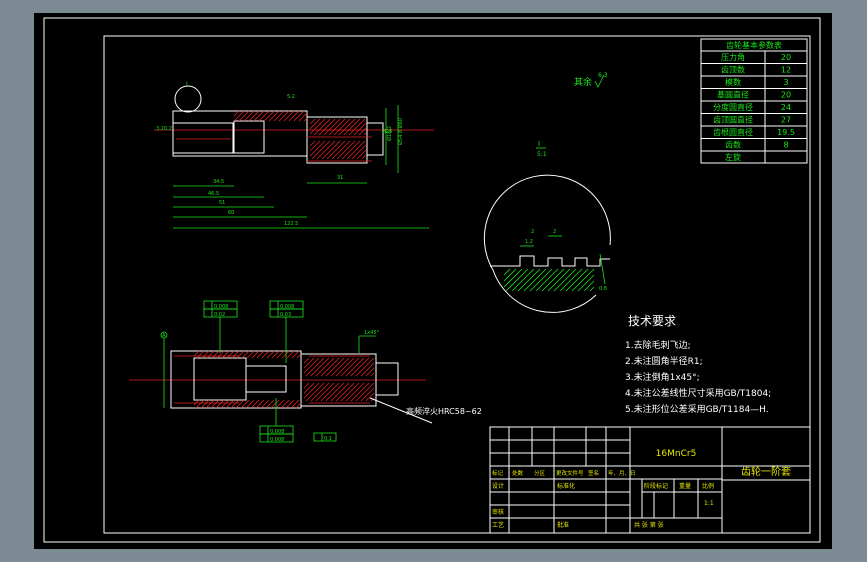  What do you see at coordinates (662, 377) in the screenshot?
I see `tech-item: 3.未注倒角1x45°;` at bounding box center [662, 377].